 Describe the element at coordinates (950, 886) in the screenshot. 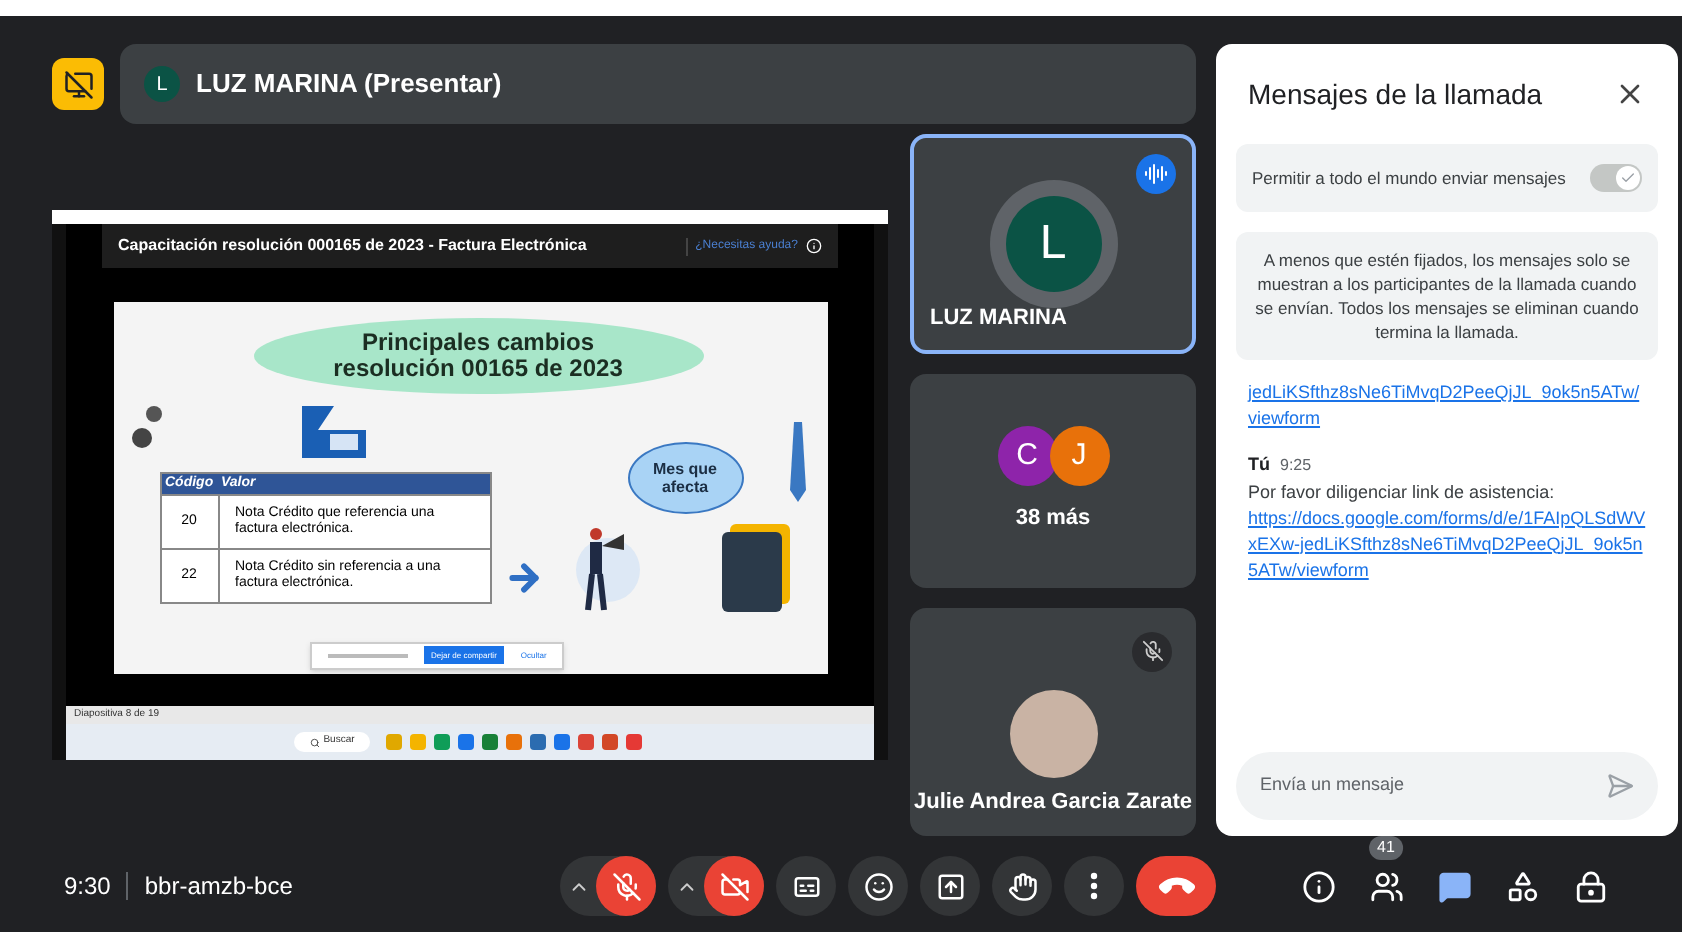

I see `present-button` at that location.